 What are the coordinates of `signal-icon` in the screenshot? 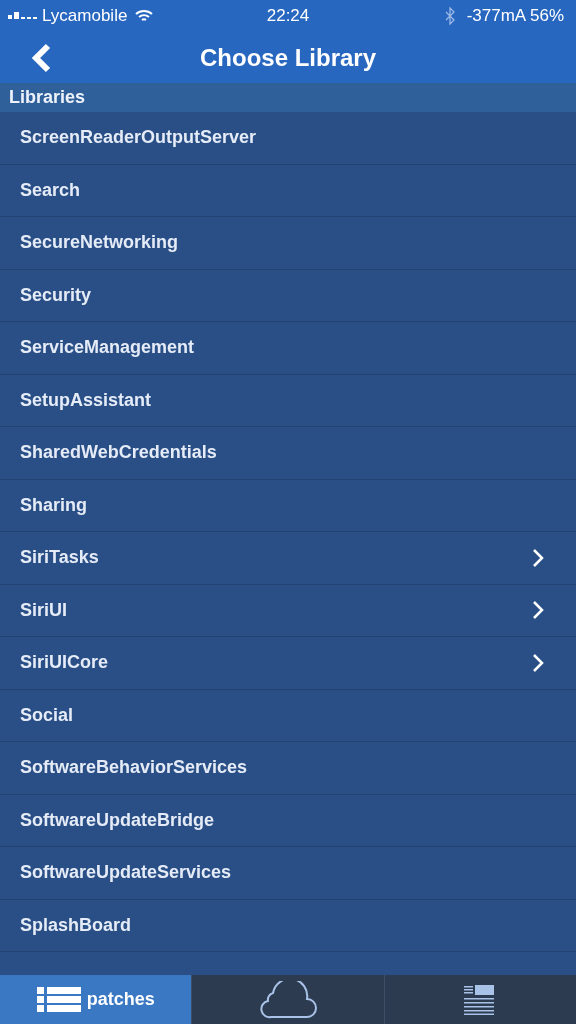 It's located at (23, 16).